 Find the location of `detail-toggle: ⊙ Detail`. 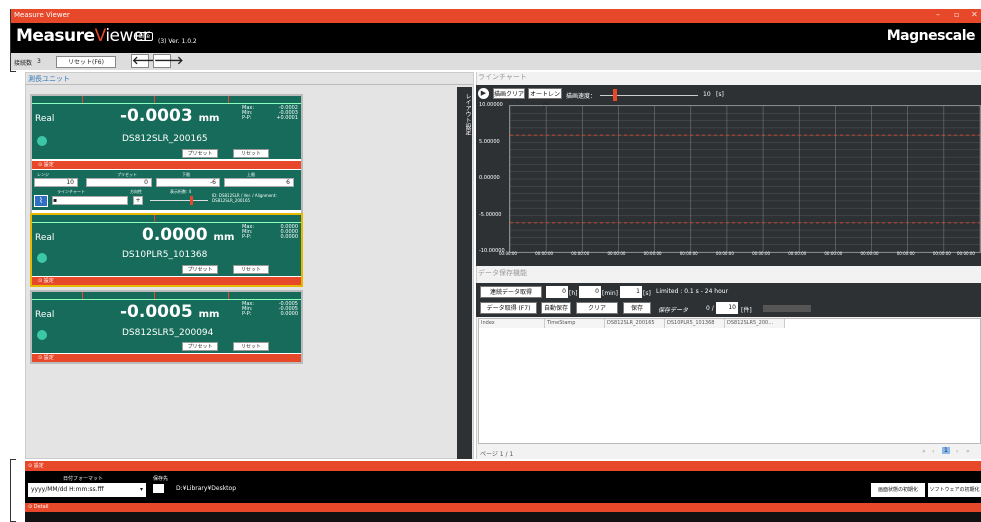

detail-toggle: ⊙ Detail is located at coordinates (503, 507).